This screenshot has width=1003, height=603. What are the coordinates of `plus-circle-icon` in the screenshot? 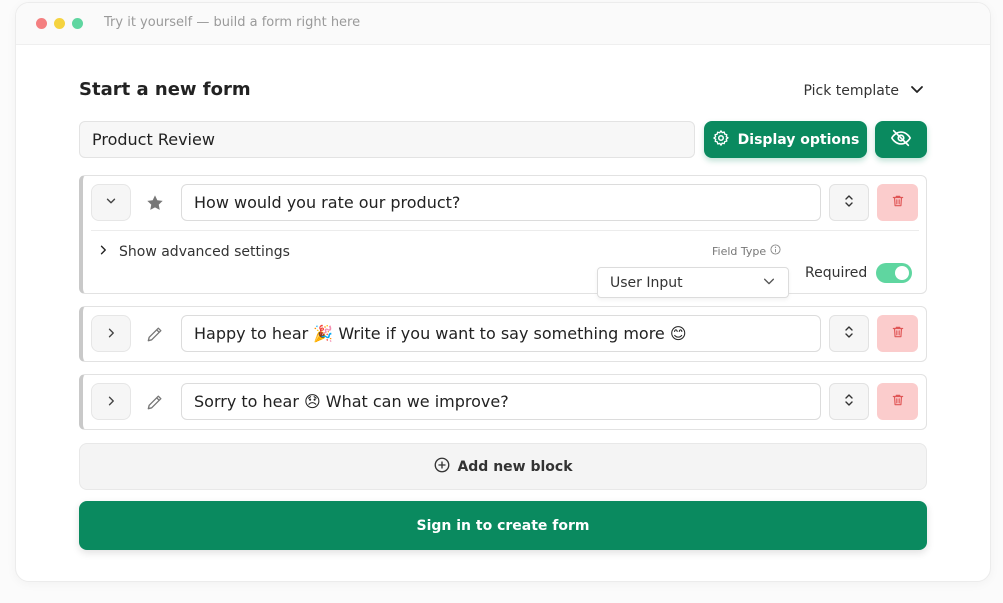 It's located at (442, 467).